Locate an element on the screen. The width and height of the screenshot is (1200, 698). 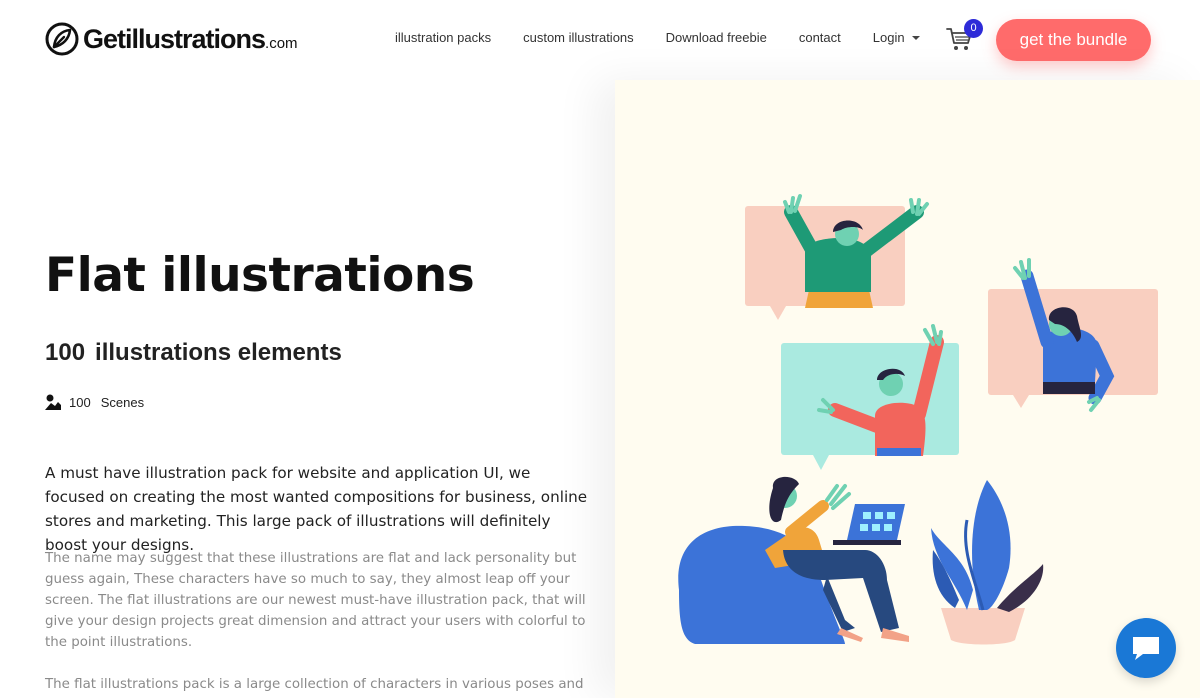
nav-login-dropdown: Login is located at coordinates (896, 37).